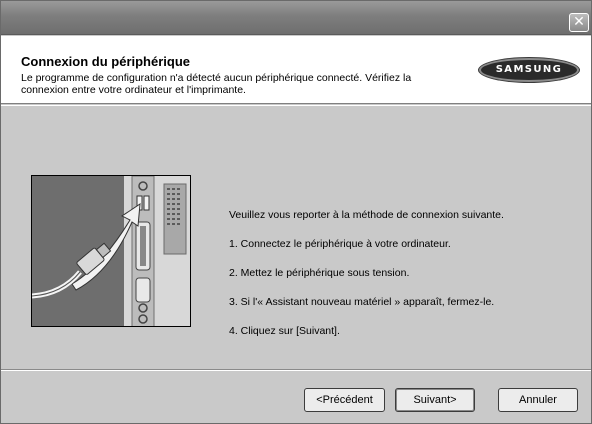  I want to click on usb-connection-icon, so click(111, 251).